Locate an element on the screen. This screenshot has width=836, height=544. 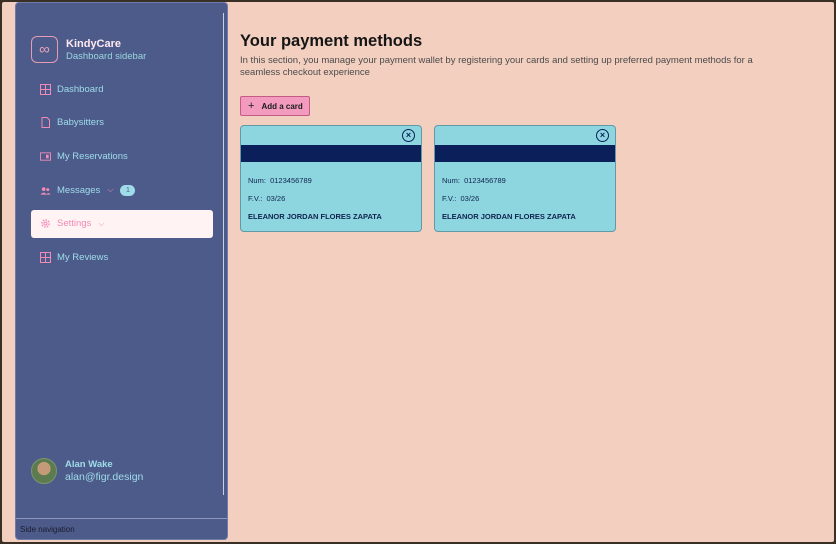
add-card-label: Add a card is located at coordinates (282, 106).